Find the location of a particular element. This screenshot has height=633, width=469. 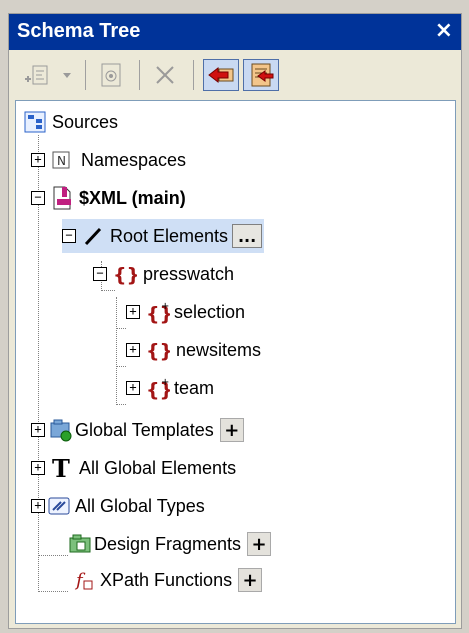

tree-item-label: Sources is located at coordinates (85, 121).